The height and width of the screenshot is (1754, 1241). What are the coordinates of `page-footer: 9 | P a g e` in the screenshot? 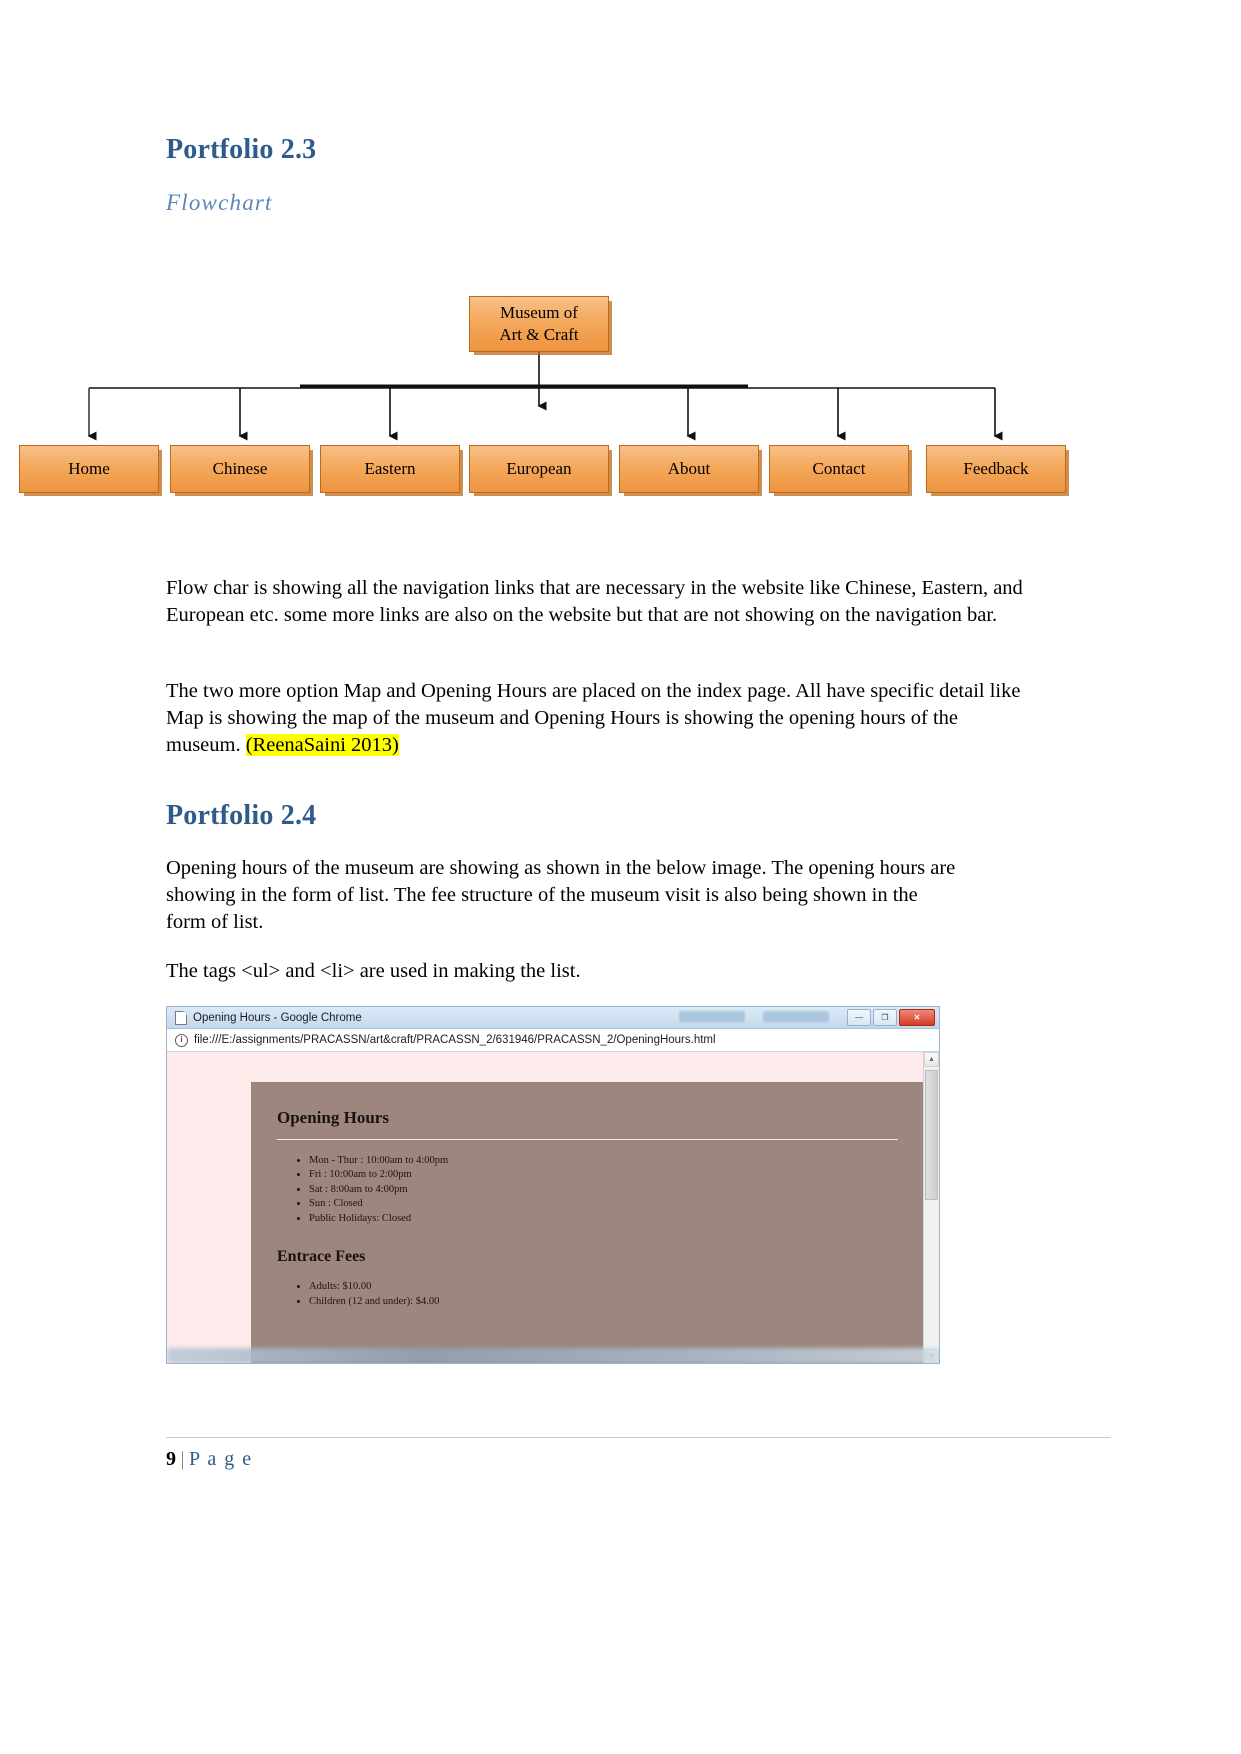 It's located at (209, 1459).